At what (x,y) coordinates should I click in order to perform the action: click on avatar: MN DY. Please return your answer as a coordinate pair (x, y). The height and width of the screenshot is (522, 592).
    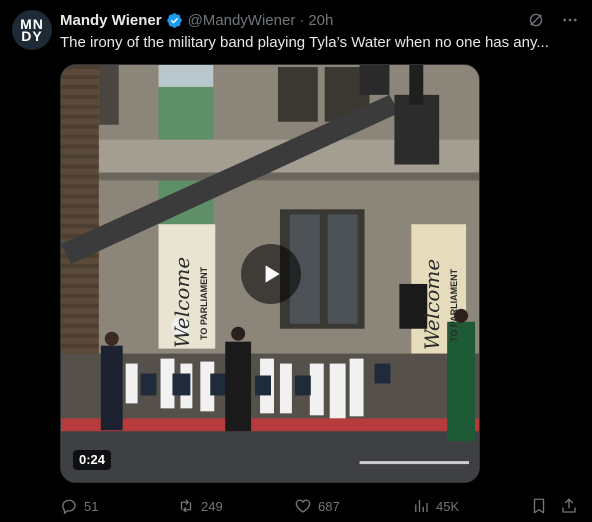
    Looking at the image, I should click on (32, 30).